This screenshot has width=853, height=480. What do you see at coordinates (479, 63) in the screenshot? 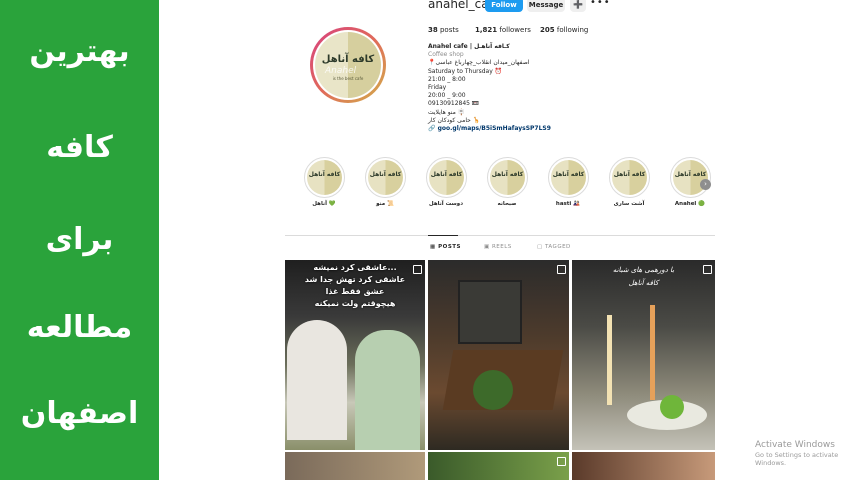
I see `bio-line: 📍اصفهان_میدان انقلاب_چهارباغ عباسی` at bounding box center [479, 63].